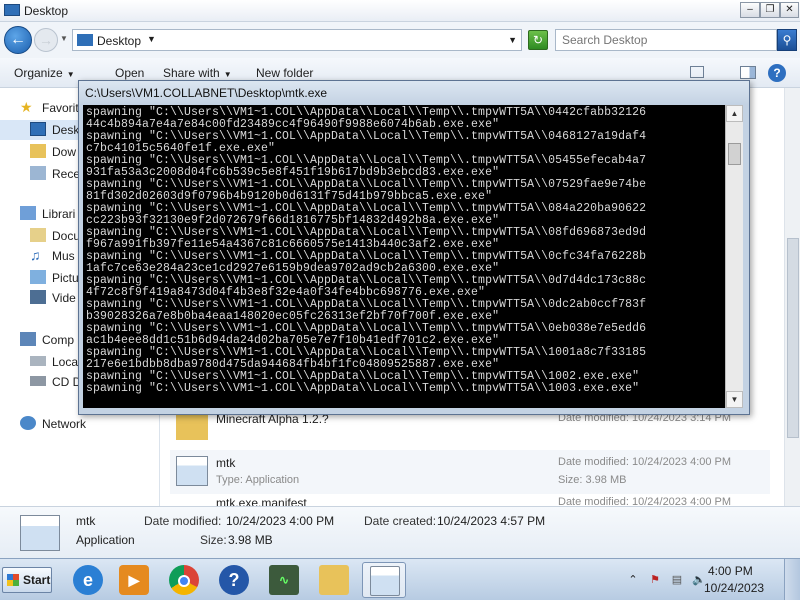 Image resolution: width=800 pixels, height=600 pixels. What do you see at coordinates (183, 521) in the screenshot?
I see `details-modified-label: Date modified:` at bounding box center [183, 521].